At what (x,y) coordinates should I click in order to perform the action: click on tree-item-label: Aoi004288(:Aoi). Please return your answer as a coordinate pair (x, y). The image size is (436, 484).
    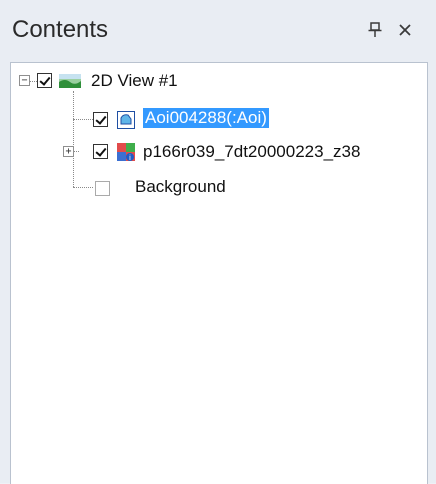
    Looking at the image, I should click on (206, 118).